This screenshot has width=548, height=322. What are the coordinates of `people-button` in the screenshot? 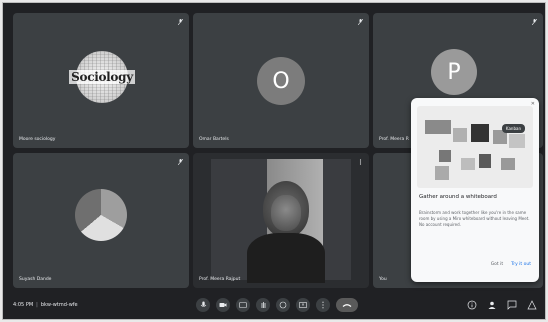 It's located at (491, 304).